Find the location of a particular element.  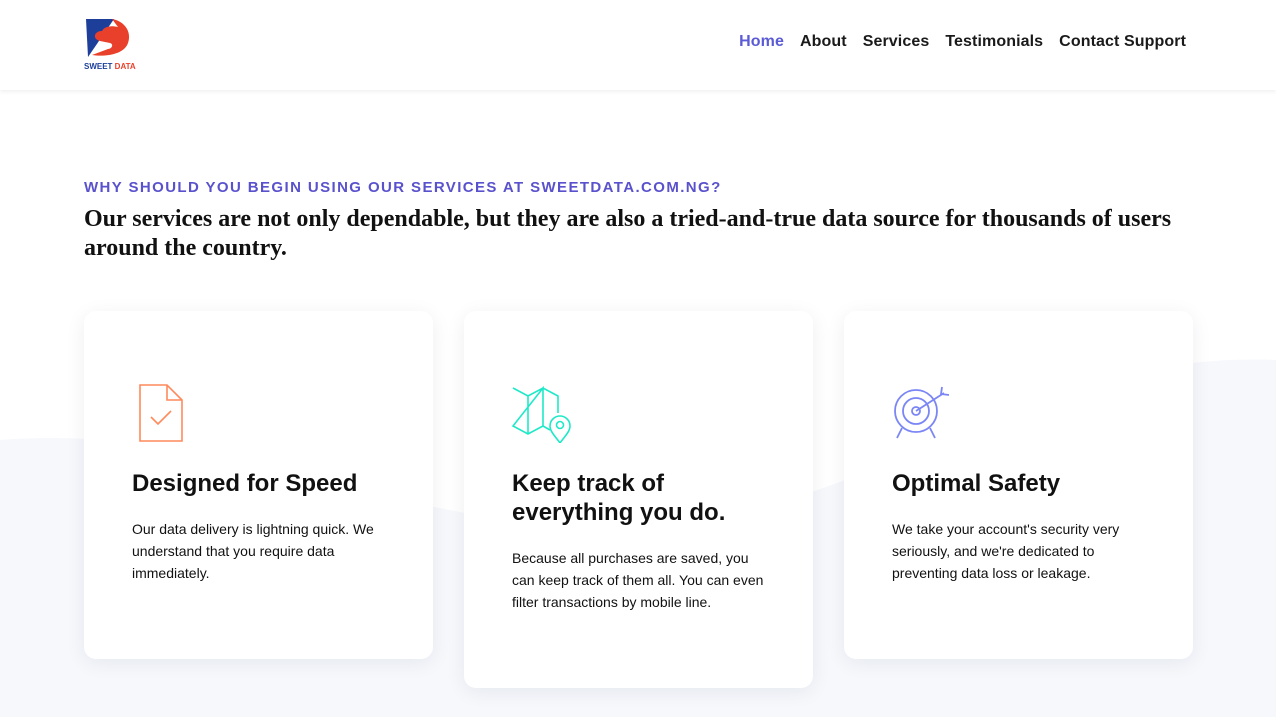

sweet-data-logo: SWEET DATA is located at coordinates (110, 44).